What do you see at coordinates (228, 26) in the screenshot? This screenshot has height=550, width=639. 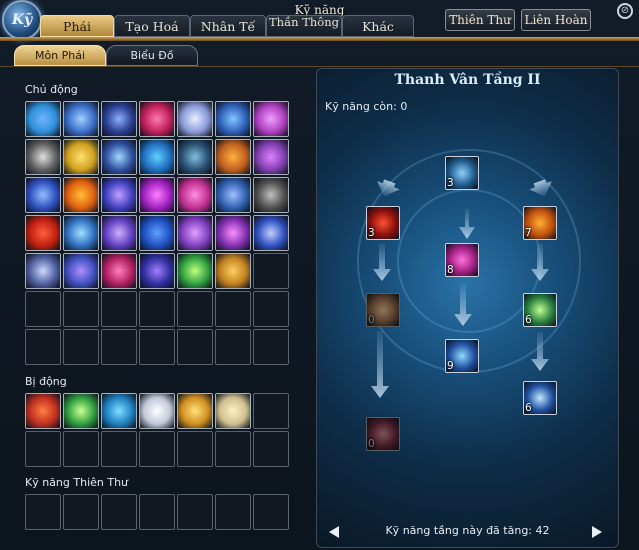 I see `tab-nhan-te: Nhân Tế` at bounding box center [228, 26].